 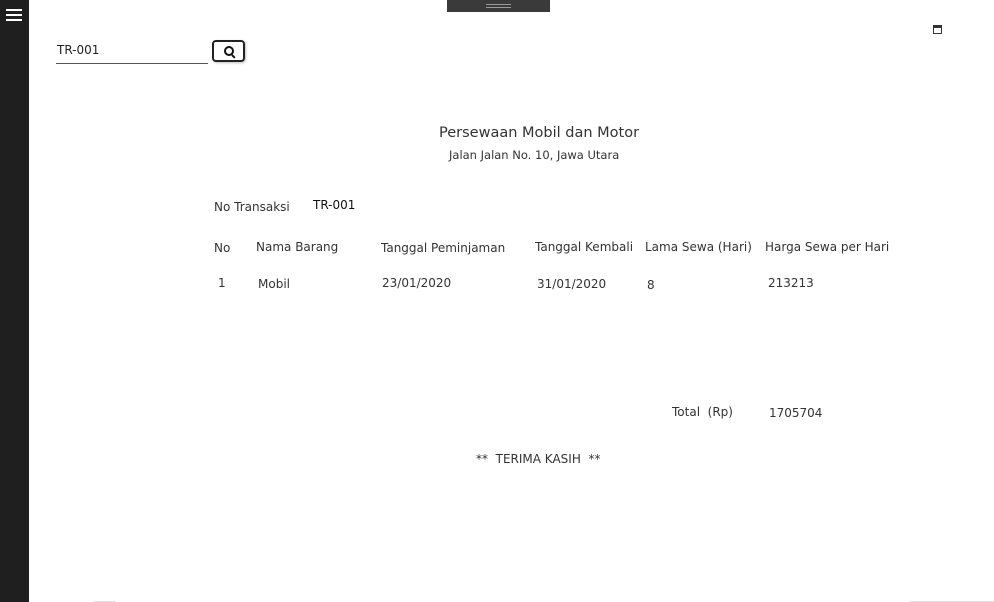 What do you see at coordinates (443, 248) in the screenshot?
I see `header-tanggal-peminjaman: Tanggal Peminjaman` at bounding box center [443, 248].